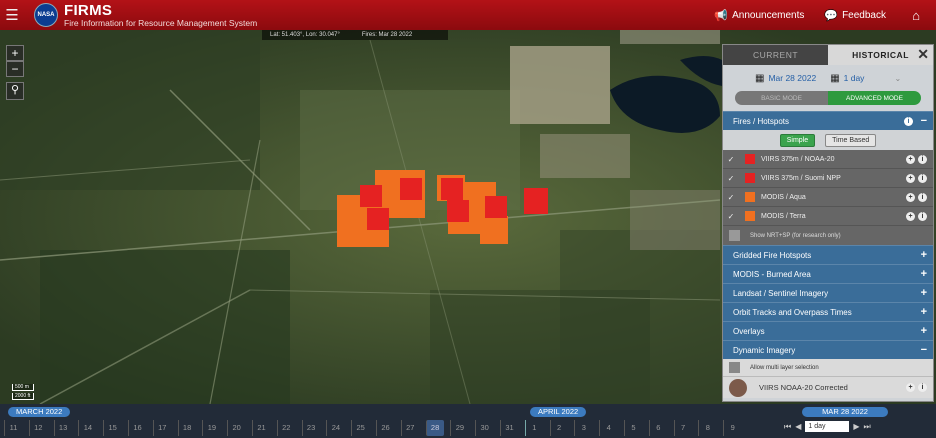  What do you see at coordinates (186, 428) in the screenshot?
I see `timeline-day: 18` at bounding box center [186, 428].